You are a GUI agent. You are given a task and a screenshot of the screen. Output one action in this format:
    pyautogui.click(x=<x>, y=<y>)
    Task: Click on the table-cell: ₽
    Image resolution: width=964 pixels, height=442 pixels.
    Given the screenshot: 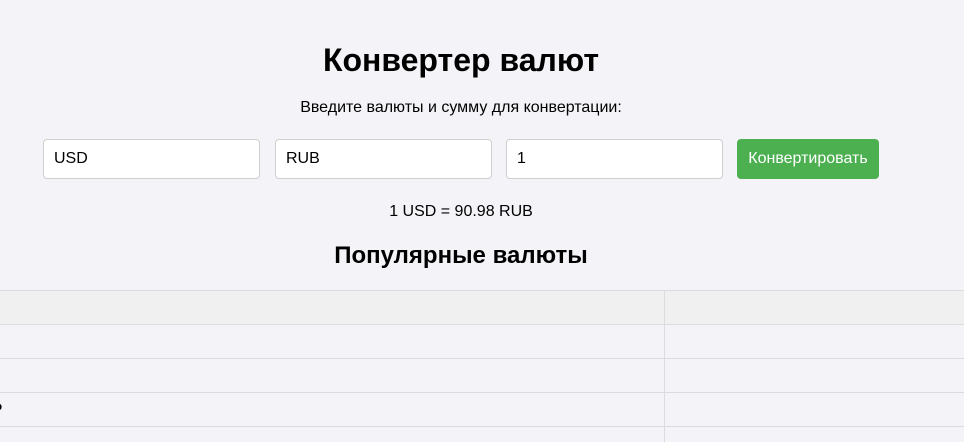 What is the action you would take?
    pyautogui.click(x=333, y=409)
    